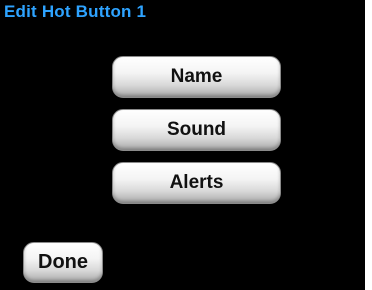  What do you see at coordinates (75, 11) in the screenshot?
I see `page-title: Edit Hot Button 1` at bounding box center [75, 11].